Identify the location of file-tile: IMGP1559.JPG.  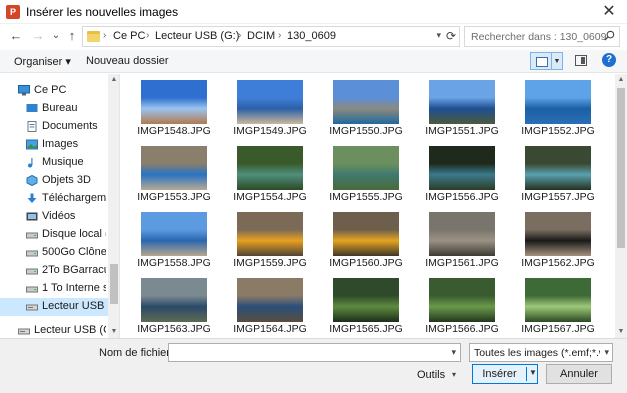
(269, 239).